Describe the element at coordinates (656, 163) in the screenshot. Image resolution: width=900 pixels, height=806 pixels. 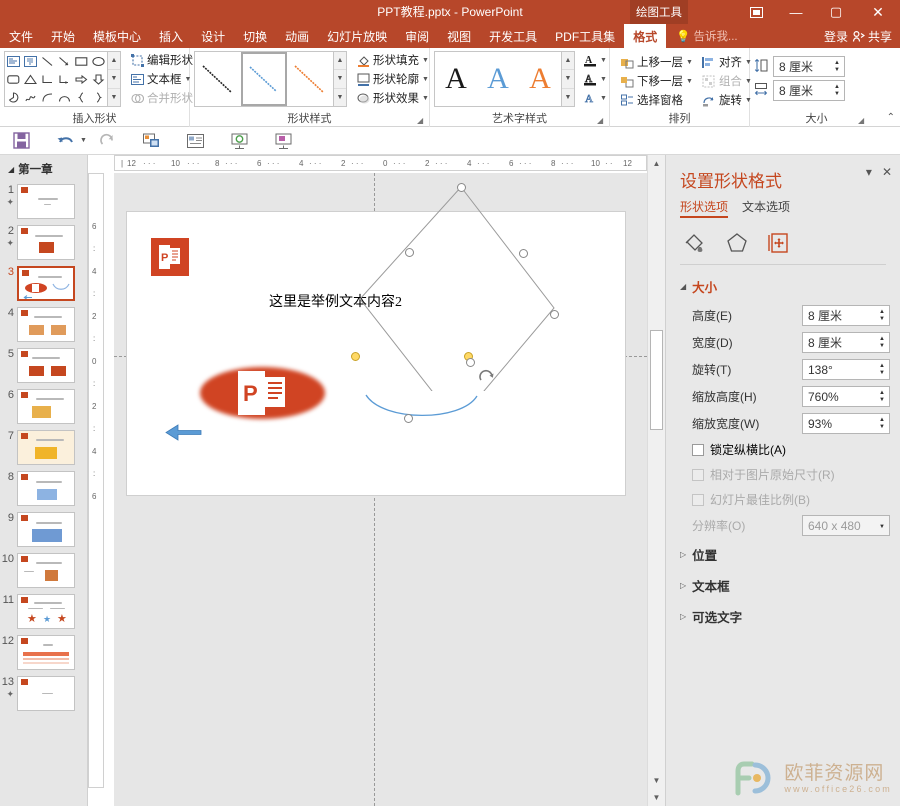
I see `scroll-up-icon: ▲` at that location.